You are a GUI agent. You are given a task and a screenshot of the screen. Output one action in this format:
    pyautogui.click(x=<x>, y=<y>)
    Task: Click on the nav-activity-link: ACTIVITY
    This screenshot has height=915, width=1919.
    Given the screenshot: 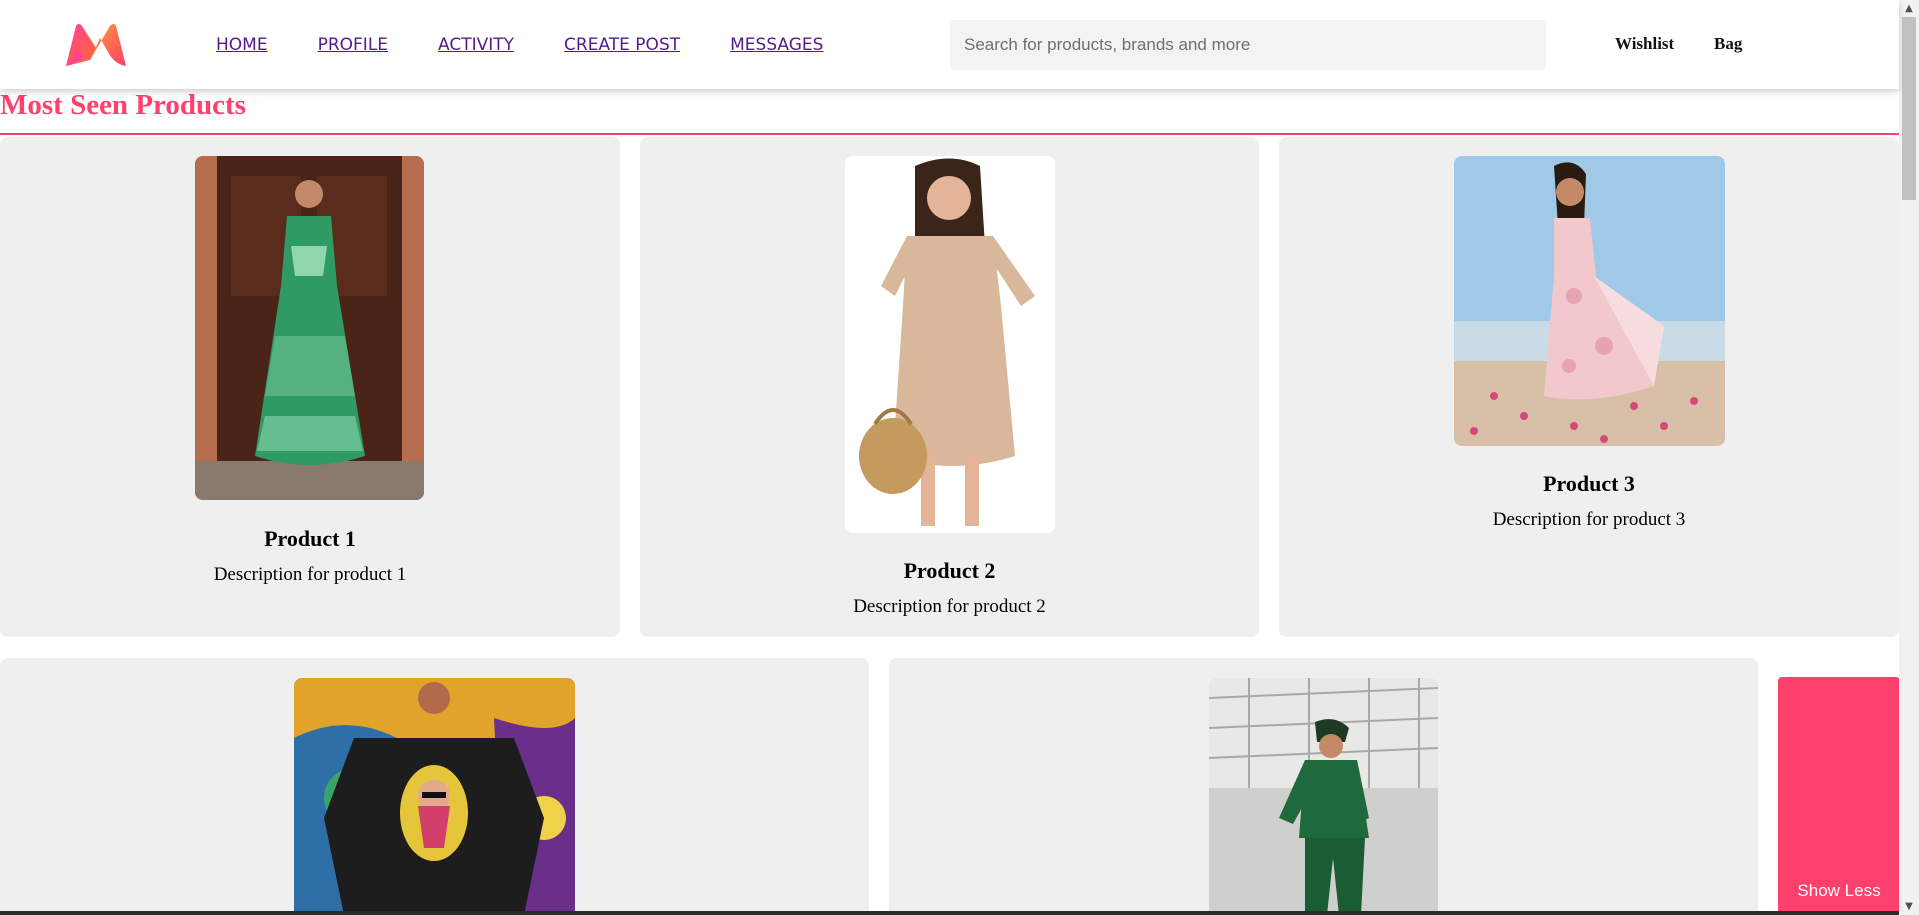 What is the action you would take?
    pyautogui.click(x=476, y=45)
    